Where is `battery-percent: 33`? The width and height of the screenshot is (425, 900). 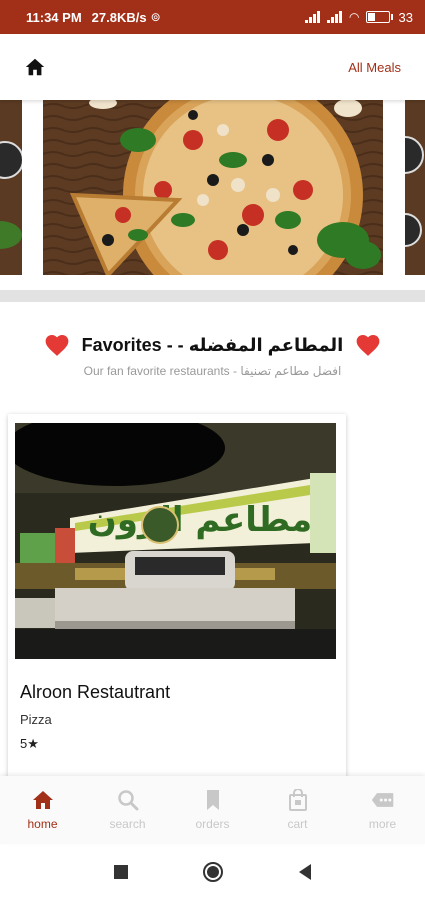
battery-percent: 33 is located at coordinates (405, 17).